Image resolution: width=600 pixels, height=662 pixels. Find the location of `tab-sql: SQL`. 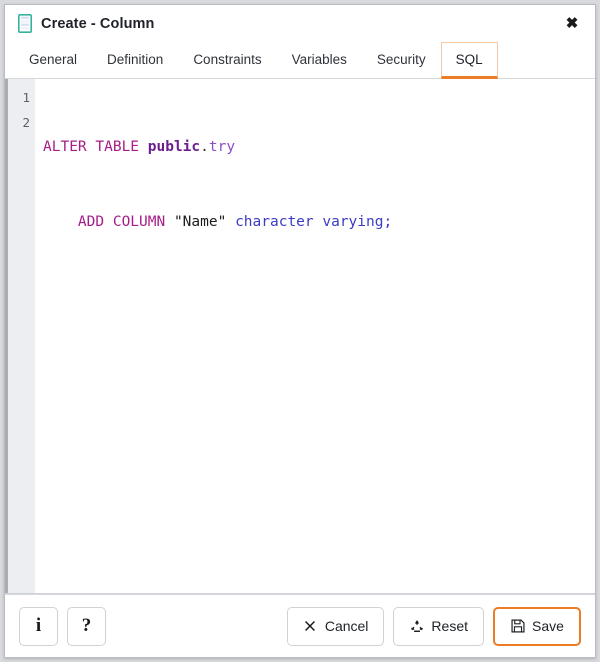

tab-sql: SQL is located at coordinates (469, 60).